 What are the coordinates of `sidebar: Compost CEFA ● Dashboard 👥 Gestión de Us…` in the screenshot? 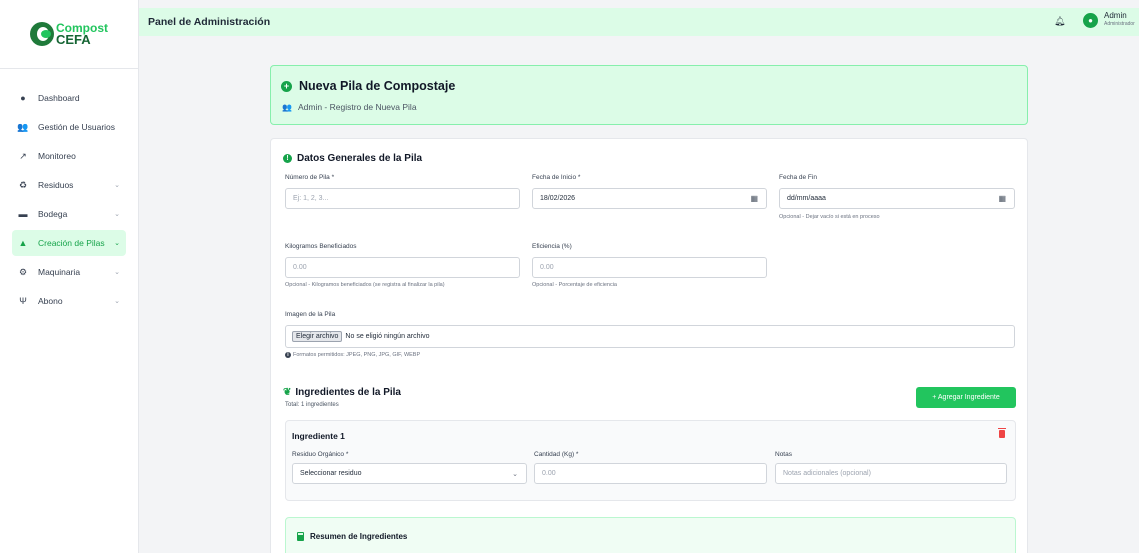 It's located at (69, 276).